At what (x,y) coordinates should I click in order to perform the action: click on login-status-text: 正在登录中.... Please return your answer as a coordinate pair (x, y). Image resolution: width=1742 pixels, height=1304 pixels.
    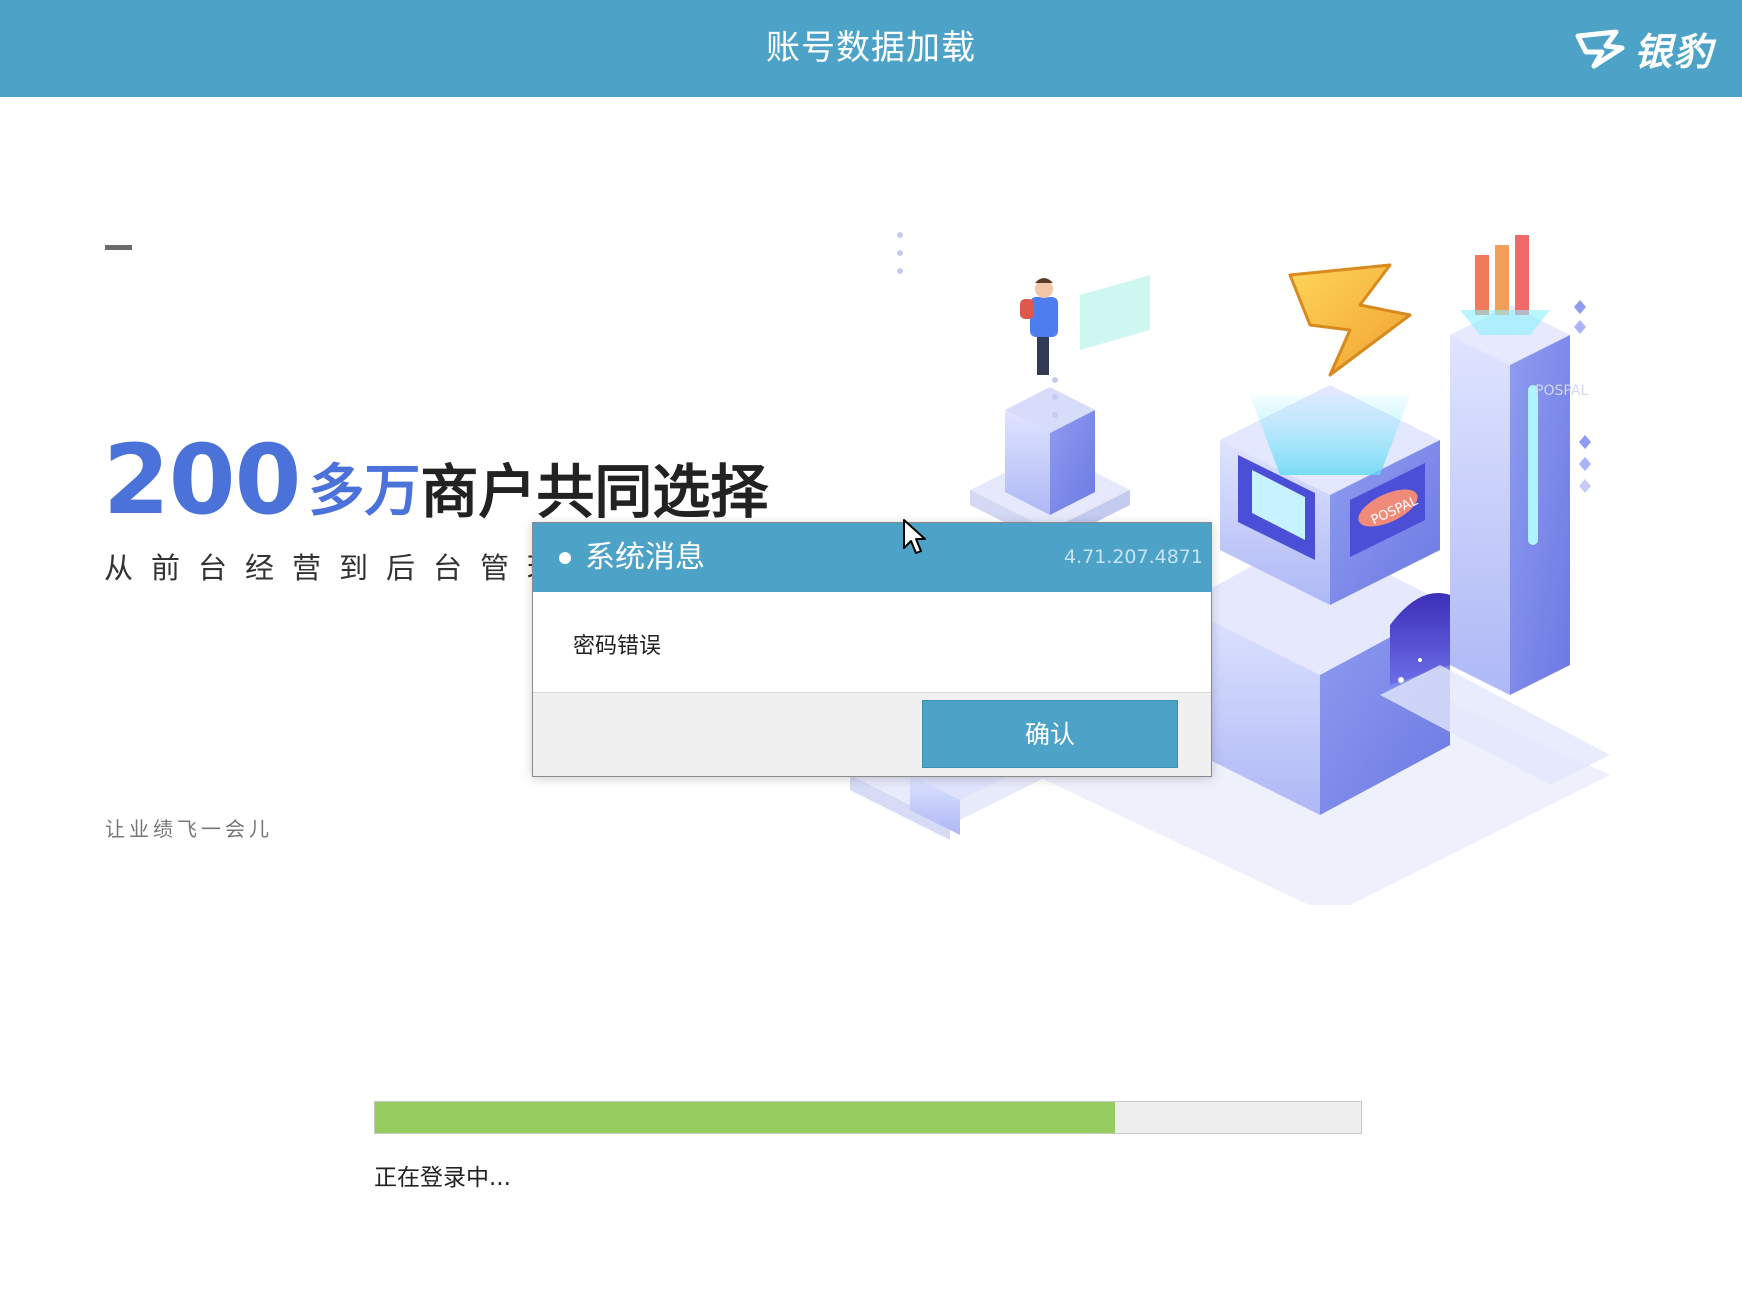
    Looking at the image, I should click on (442, 1178).